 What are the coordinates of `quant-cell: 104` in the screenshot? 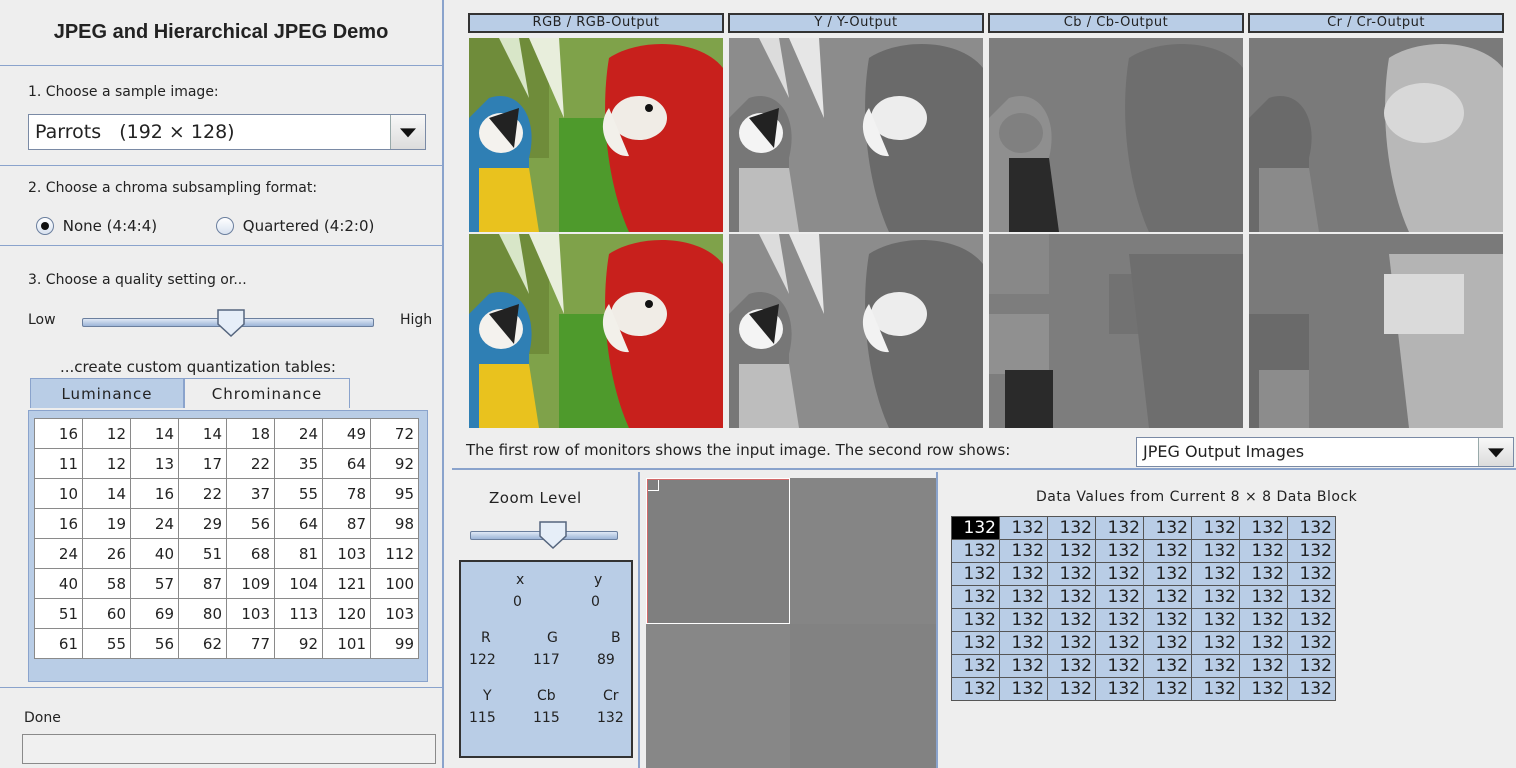 It's located at (298, 583).